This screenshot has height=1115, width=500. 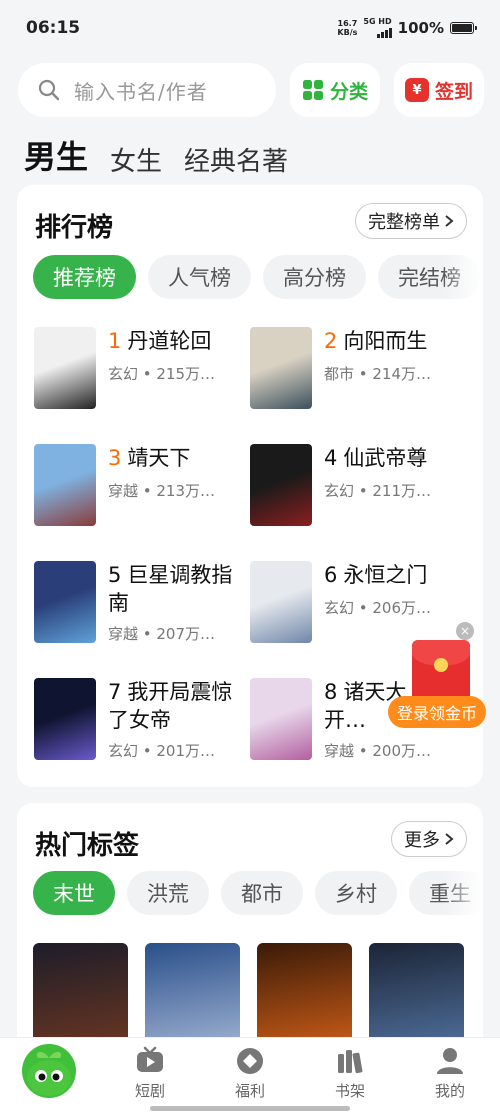 What do you see at coordinates (385, 458) in the screenshot?
I see `book-title-text: 仙武帝尊` at bounding box center [385, 458].